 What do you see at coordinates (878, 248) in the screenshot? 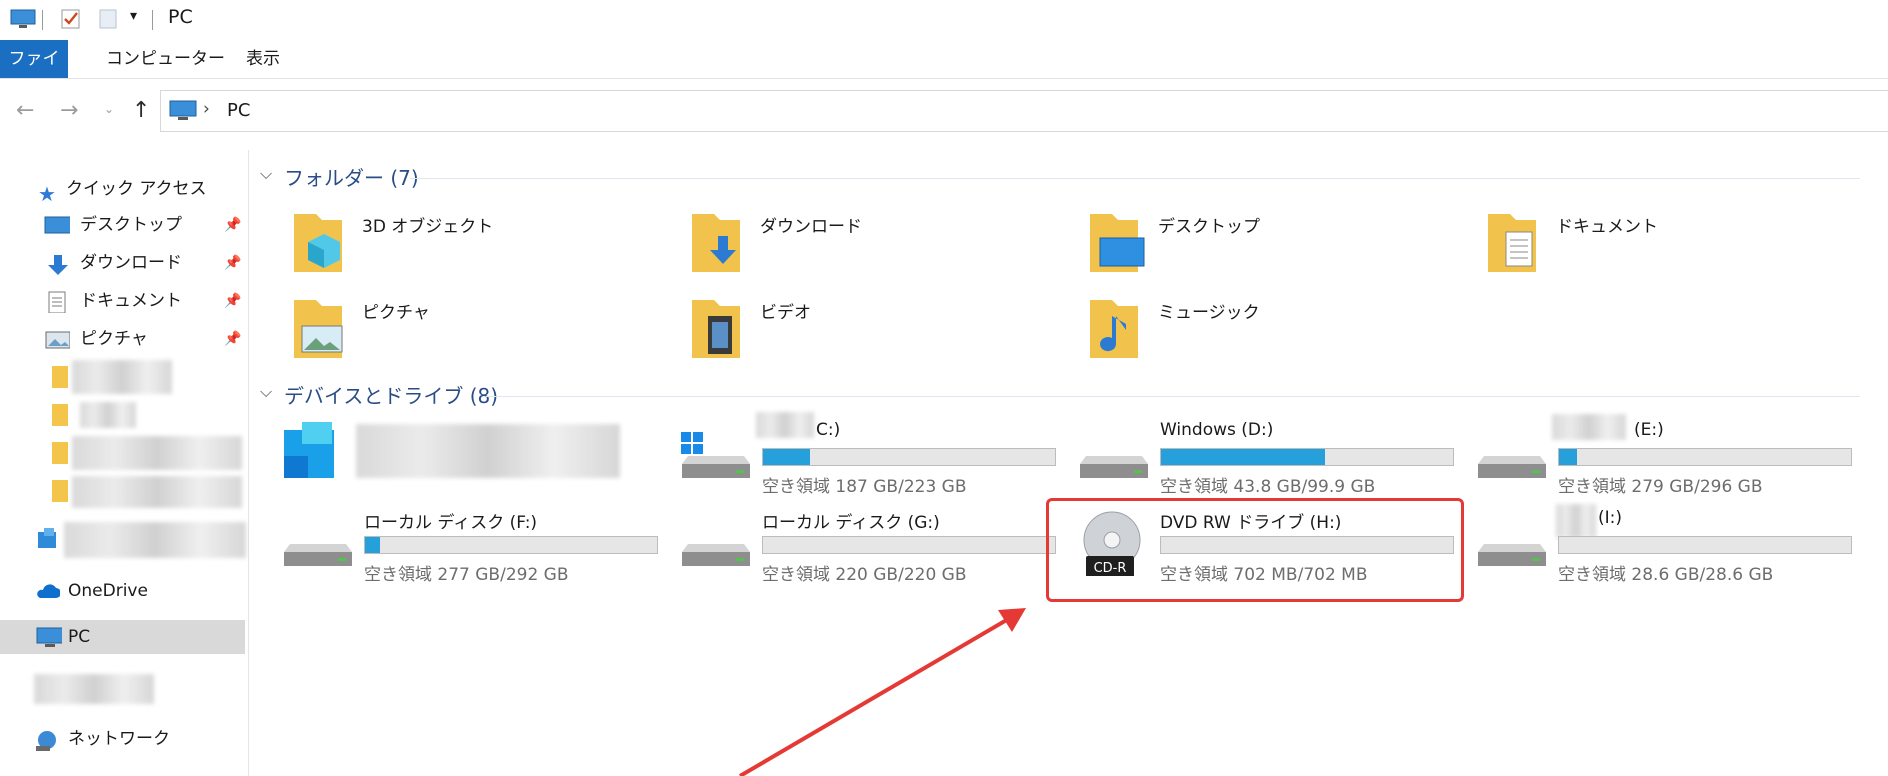
I see `folder-downloads: ダウンロード` at bounding box center [878, 248].